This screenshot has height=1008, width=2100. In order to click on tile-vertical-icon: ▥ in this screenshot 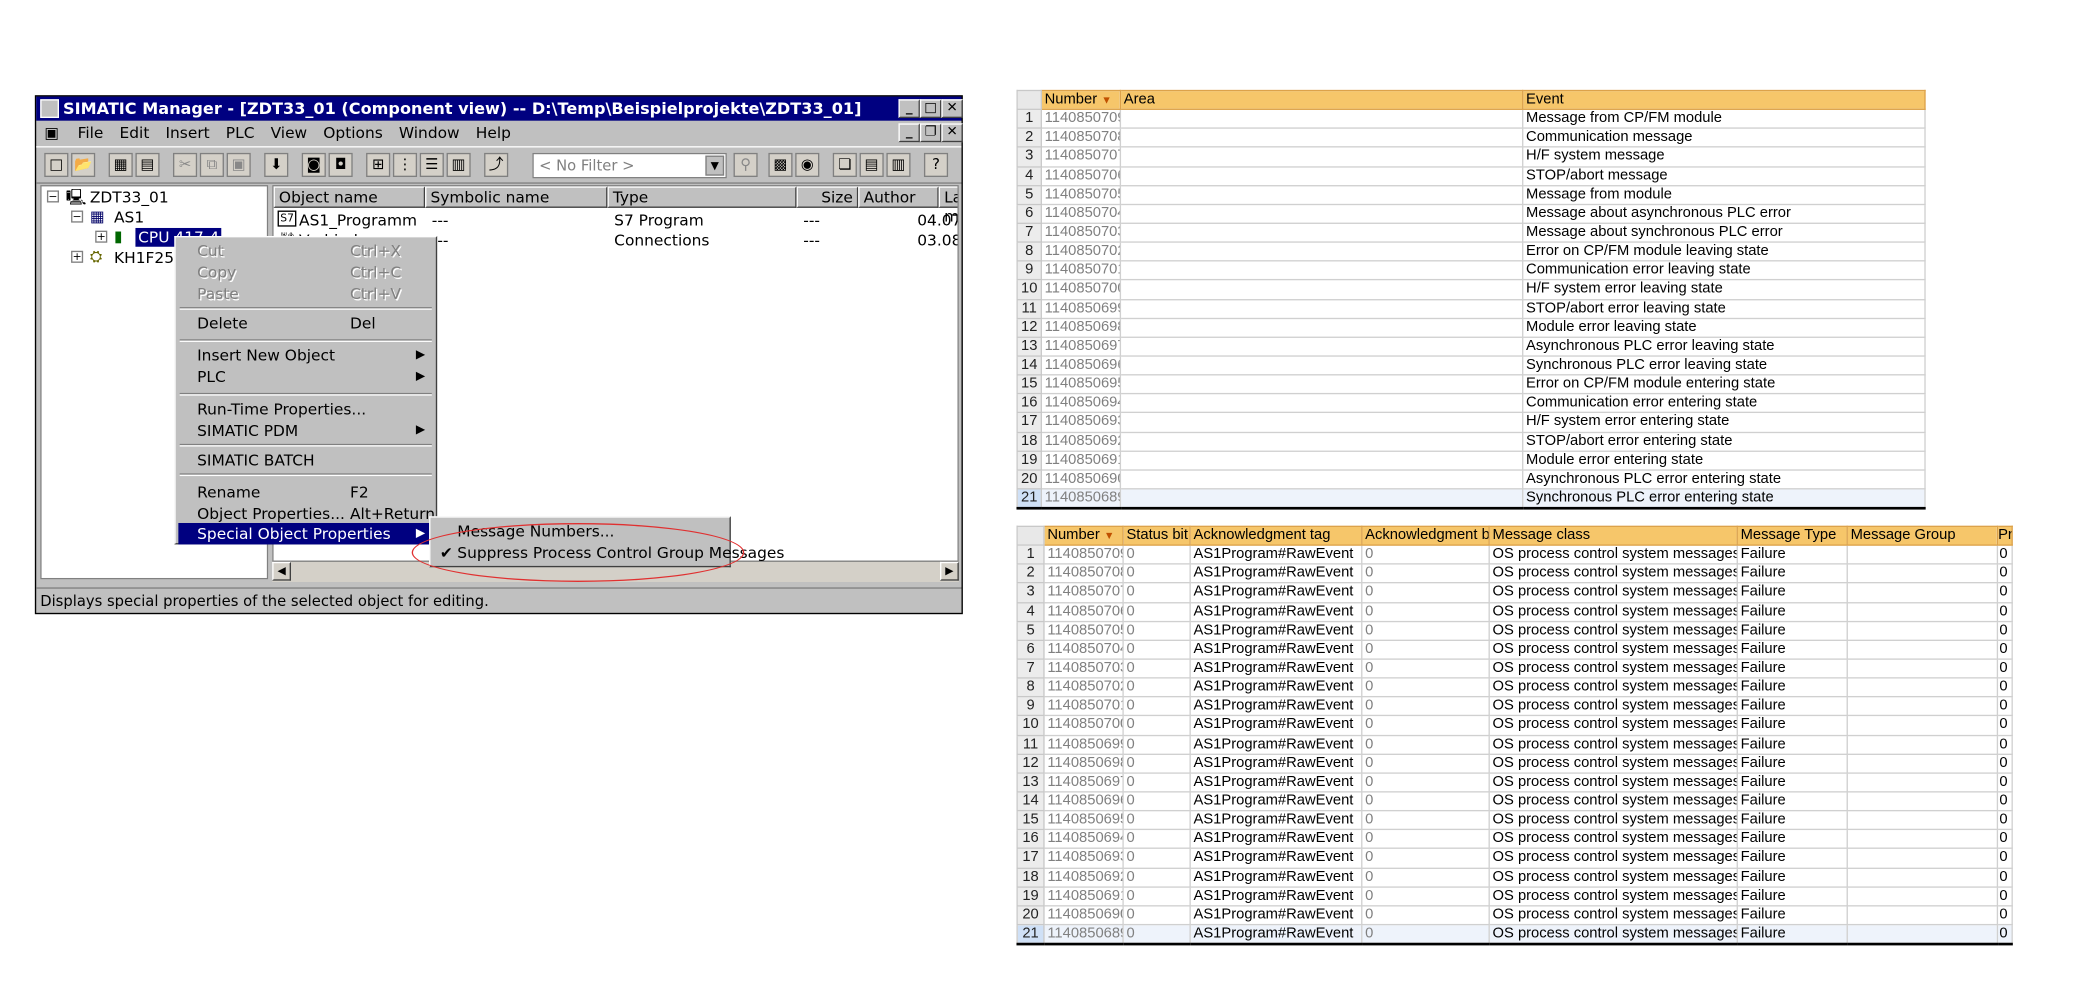, I will do `click(898, 165)`.